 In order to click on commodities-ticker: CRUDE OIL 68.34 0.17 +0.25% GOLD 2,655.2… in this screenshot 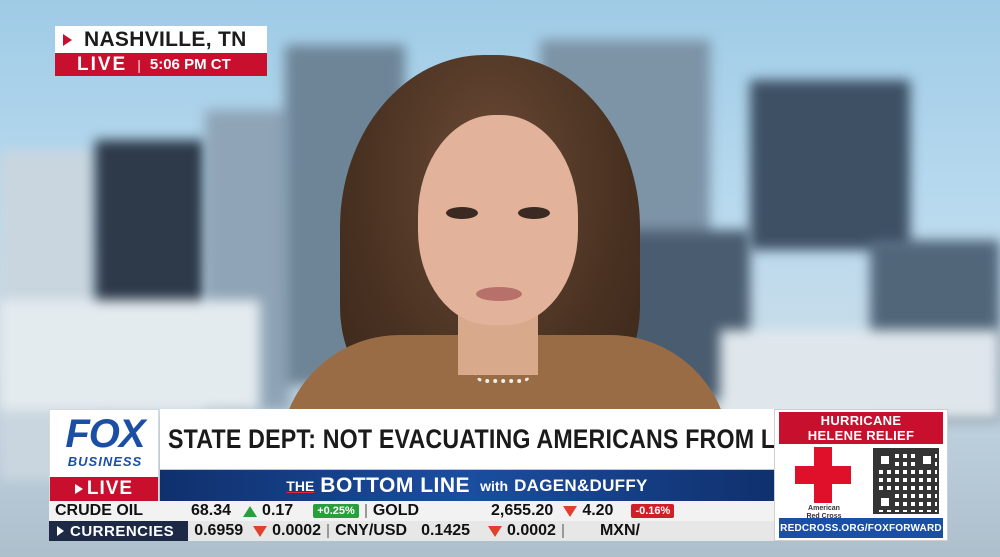, I will do `click(411, 511)`.